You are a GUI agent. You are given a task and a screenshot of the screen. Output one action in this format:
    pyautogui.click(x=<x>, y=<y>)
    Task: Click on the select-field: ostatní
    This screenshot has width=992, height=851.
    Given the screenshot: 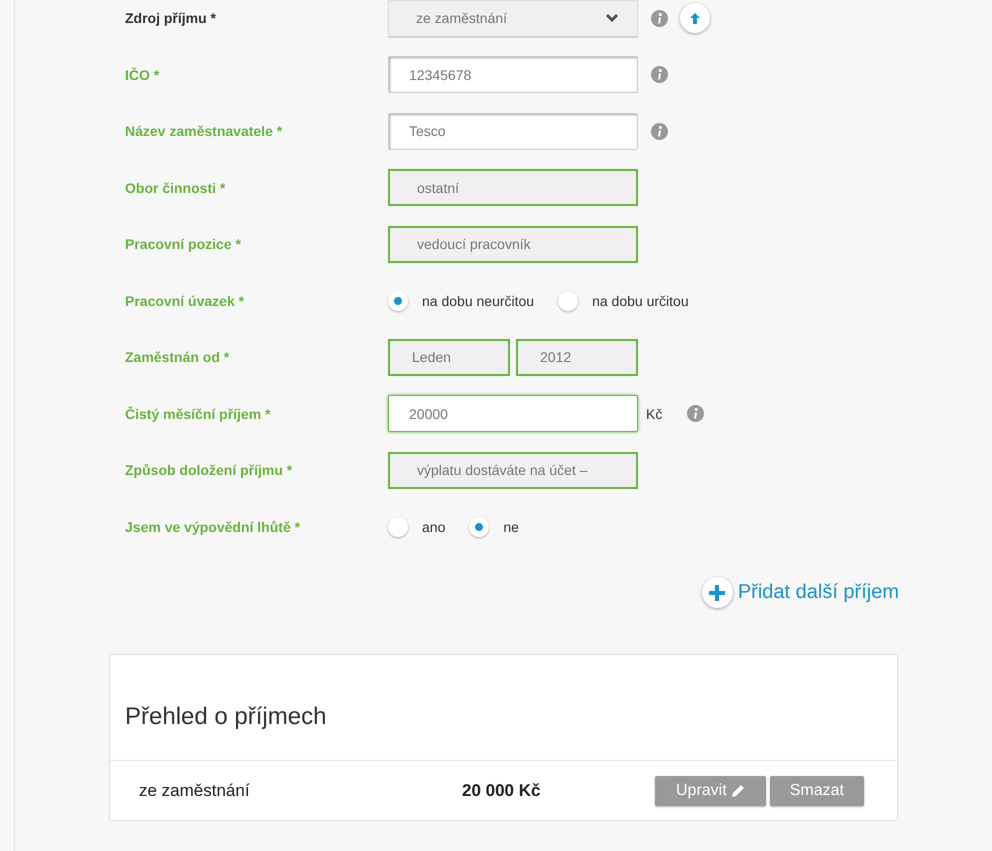 What is the action you would take?
    pyautogui.click(x=513, y=187)
    